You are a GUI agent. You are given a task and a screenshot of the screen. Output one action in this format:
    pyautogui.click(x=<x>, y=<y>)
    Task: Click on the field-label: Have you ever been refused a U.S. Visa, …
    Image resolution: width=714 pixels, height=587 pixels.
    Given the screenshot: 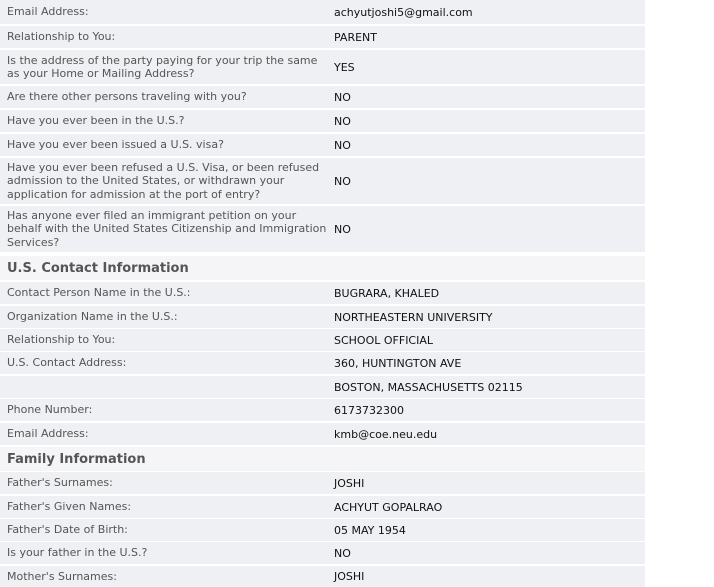 What is the action you would take?
    pyautogui.click(x=163, y=180)
    